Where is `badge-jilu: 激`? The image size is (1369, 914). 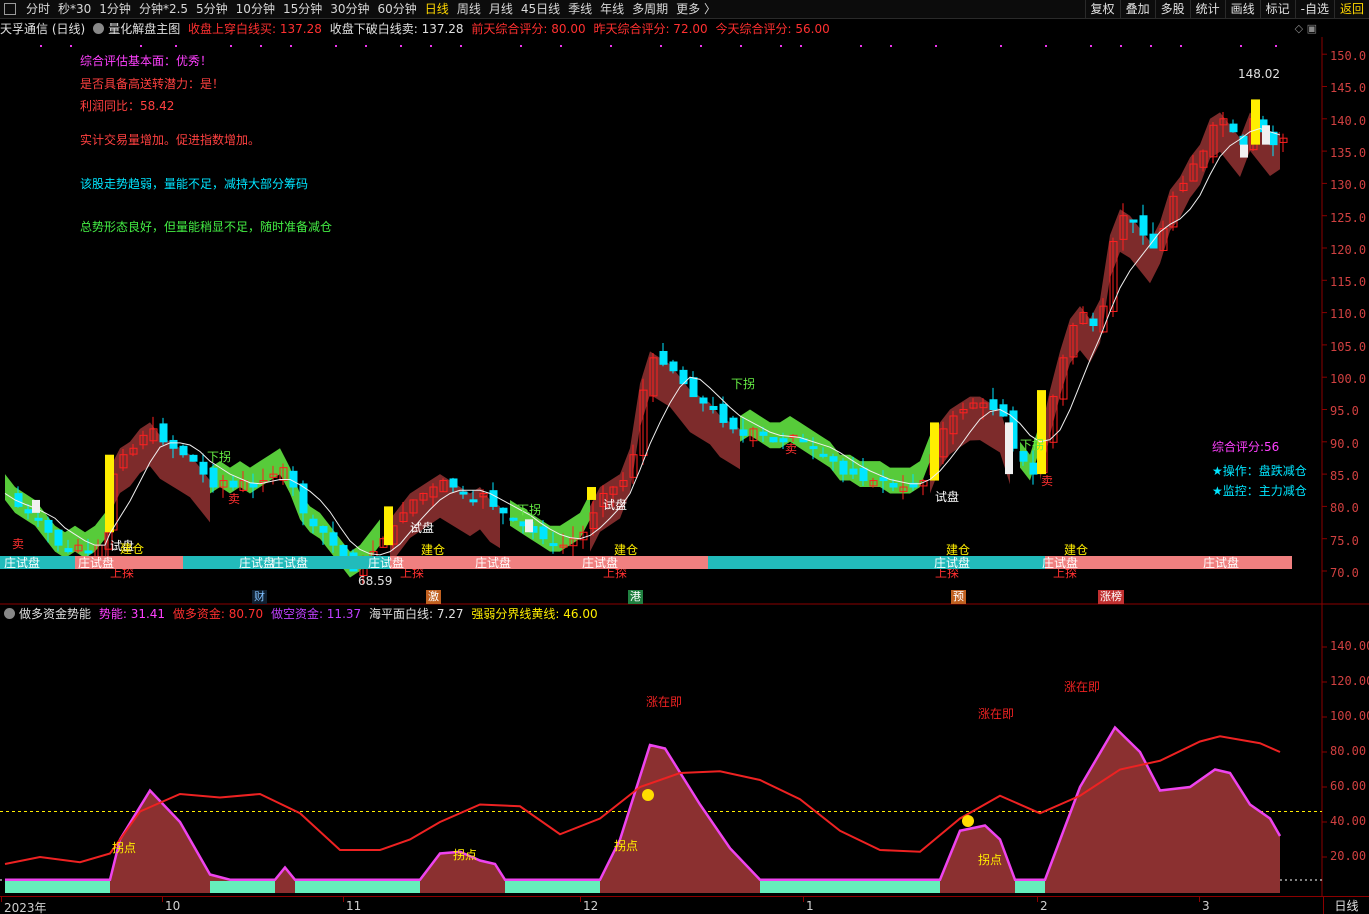
badge-jilu: 激 is located at coordinates (433, 597).